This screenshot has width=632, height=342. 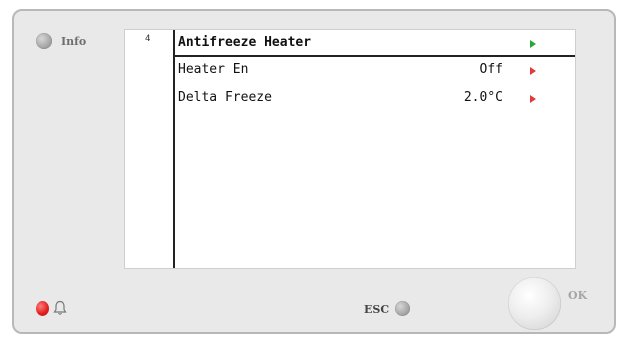 I want to click on menu-title-row: Antifreeze Heater, so click(x=375, y=43).